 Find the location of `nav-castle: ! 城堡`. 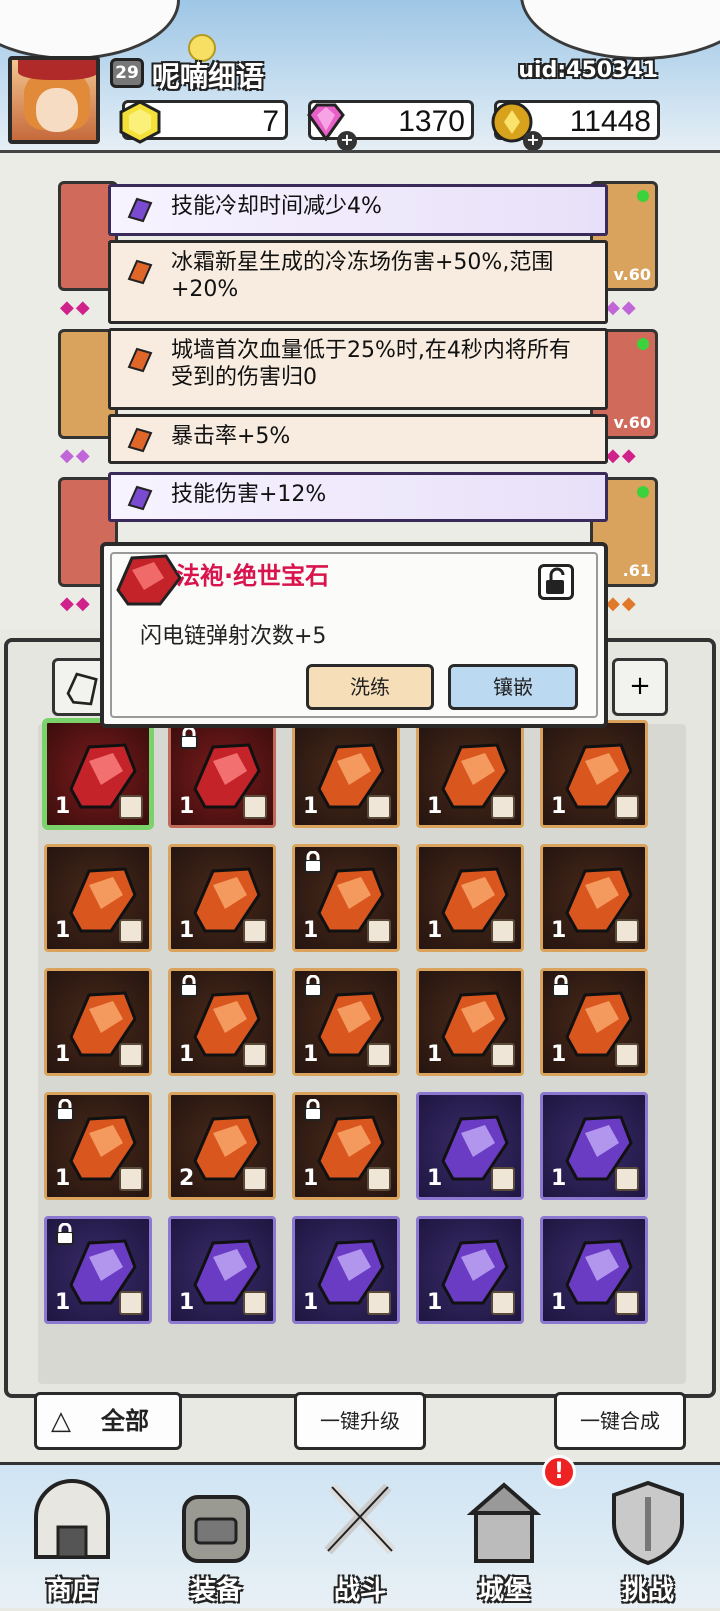

nav-castle: ! 城堡 is located at coordinates (504, 1533).